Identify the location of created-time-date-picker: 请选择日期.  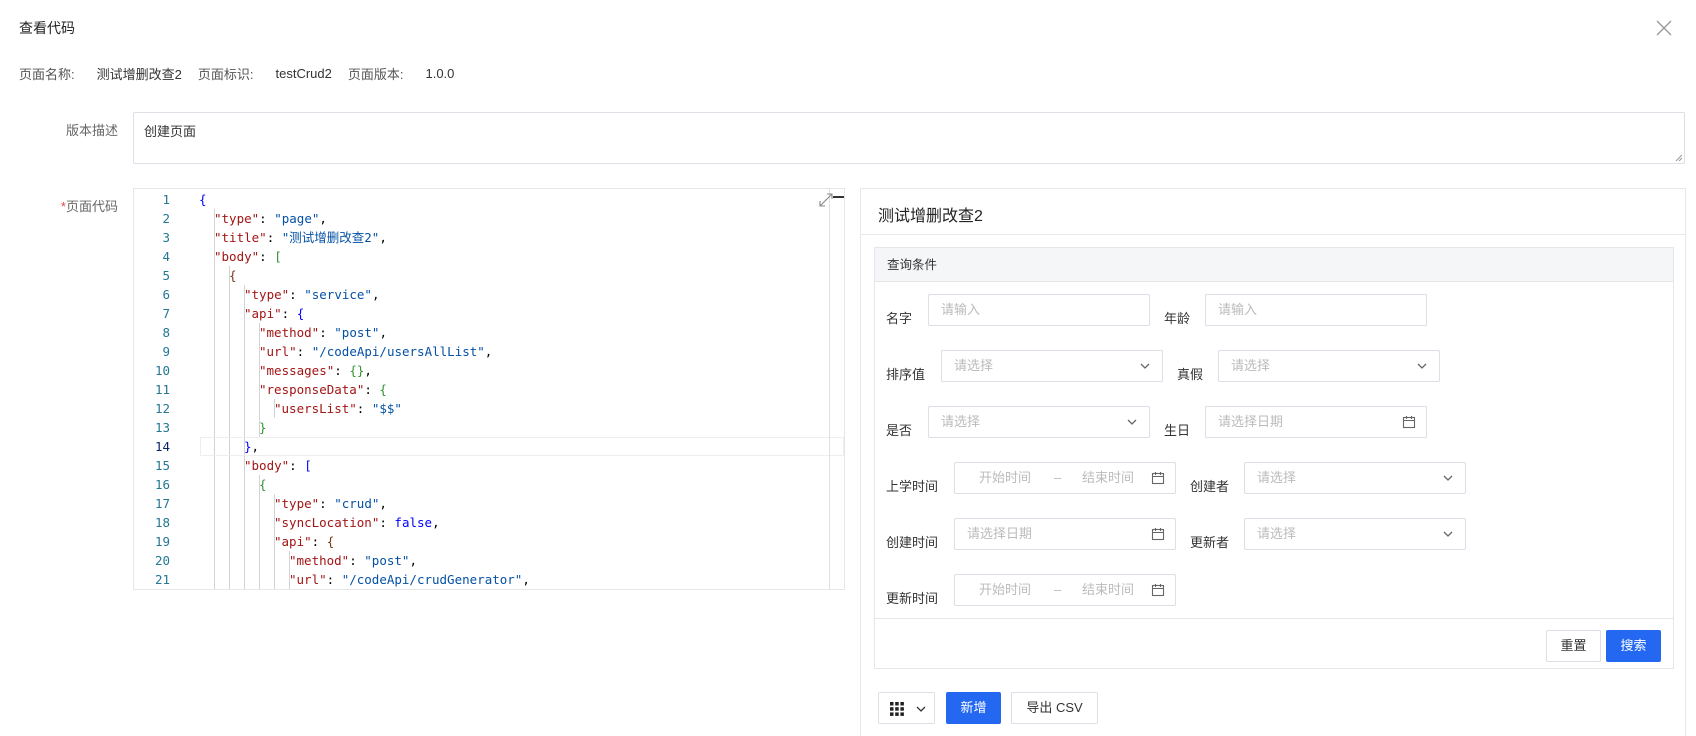
(1065, 534).